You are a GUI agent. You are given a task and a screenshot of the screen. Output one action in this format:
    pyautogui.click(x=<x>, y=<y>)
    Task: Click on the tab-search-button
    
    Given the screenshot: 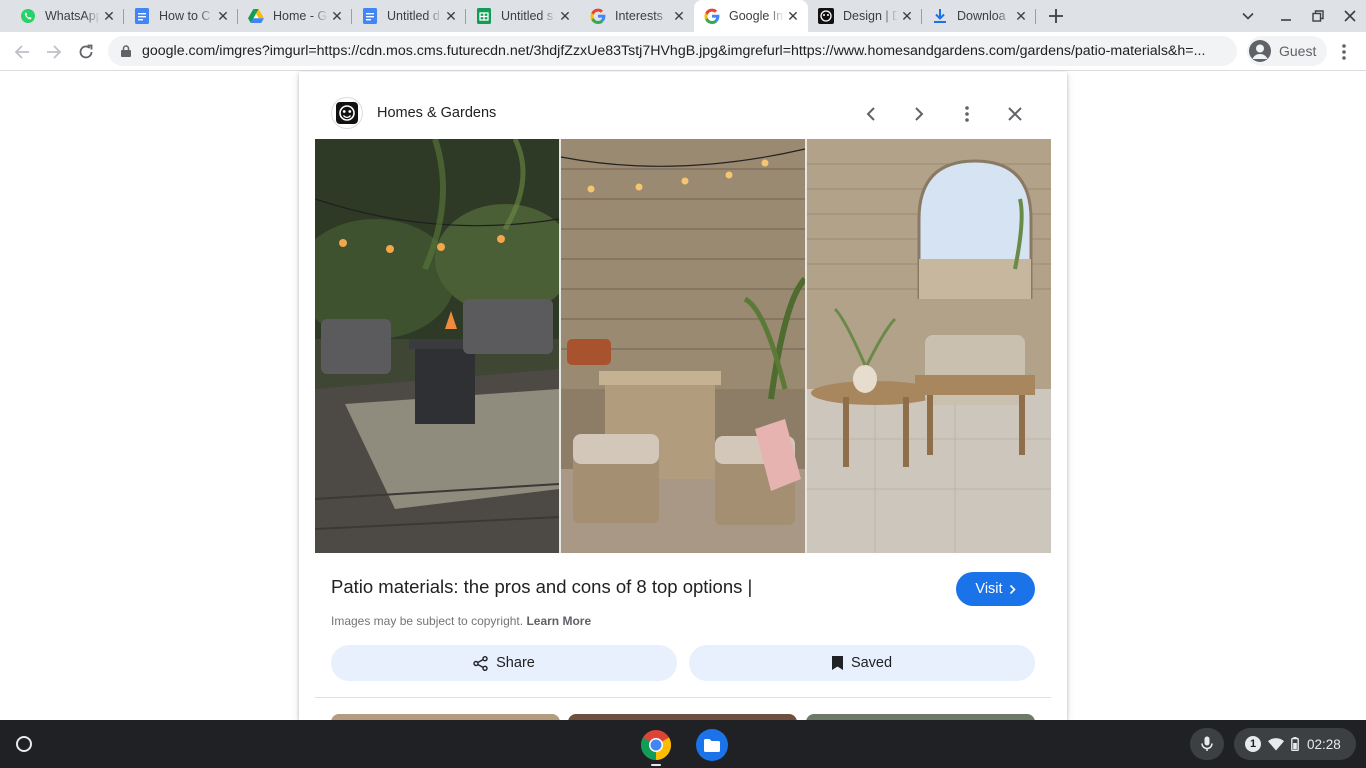 What is the action you would take?
    pyautogui.click(x=1248, y=16)
    